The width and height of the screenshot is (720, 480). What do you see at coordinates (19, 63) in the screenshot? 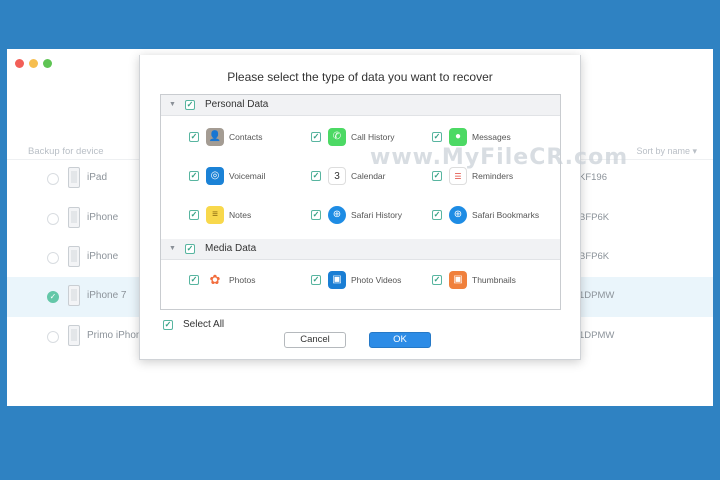
I see `window-close-button` at bounding box center [19, 63].